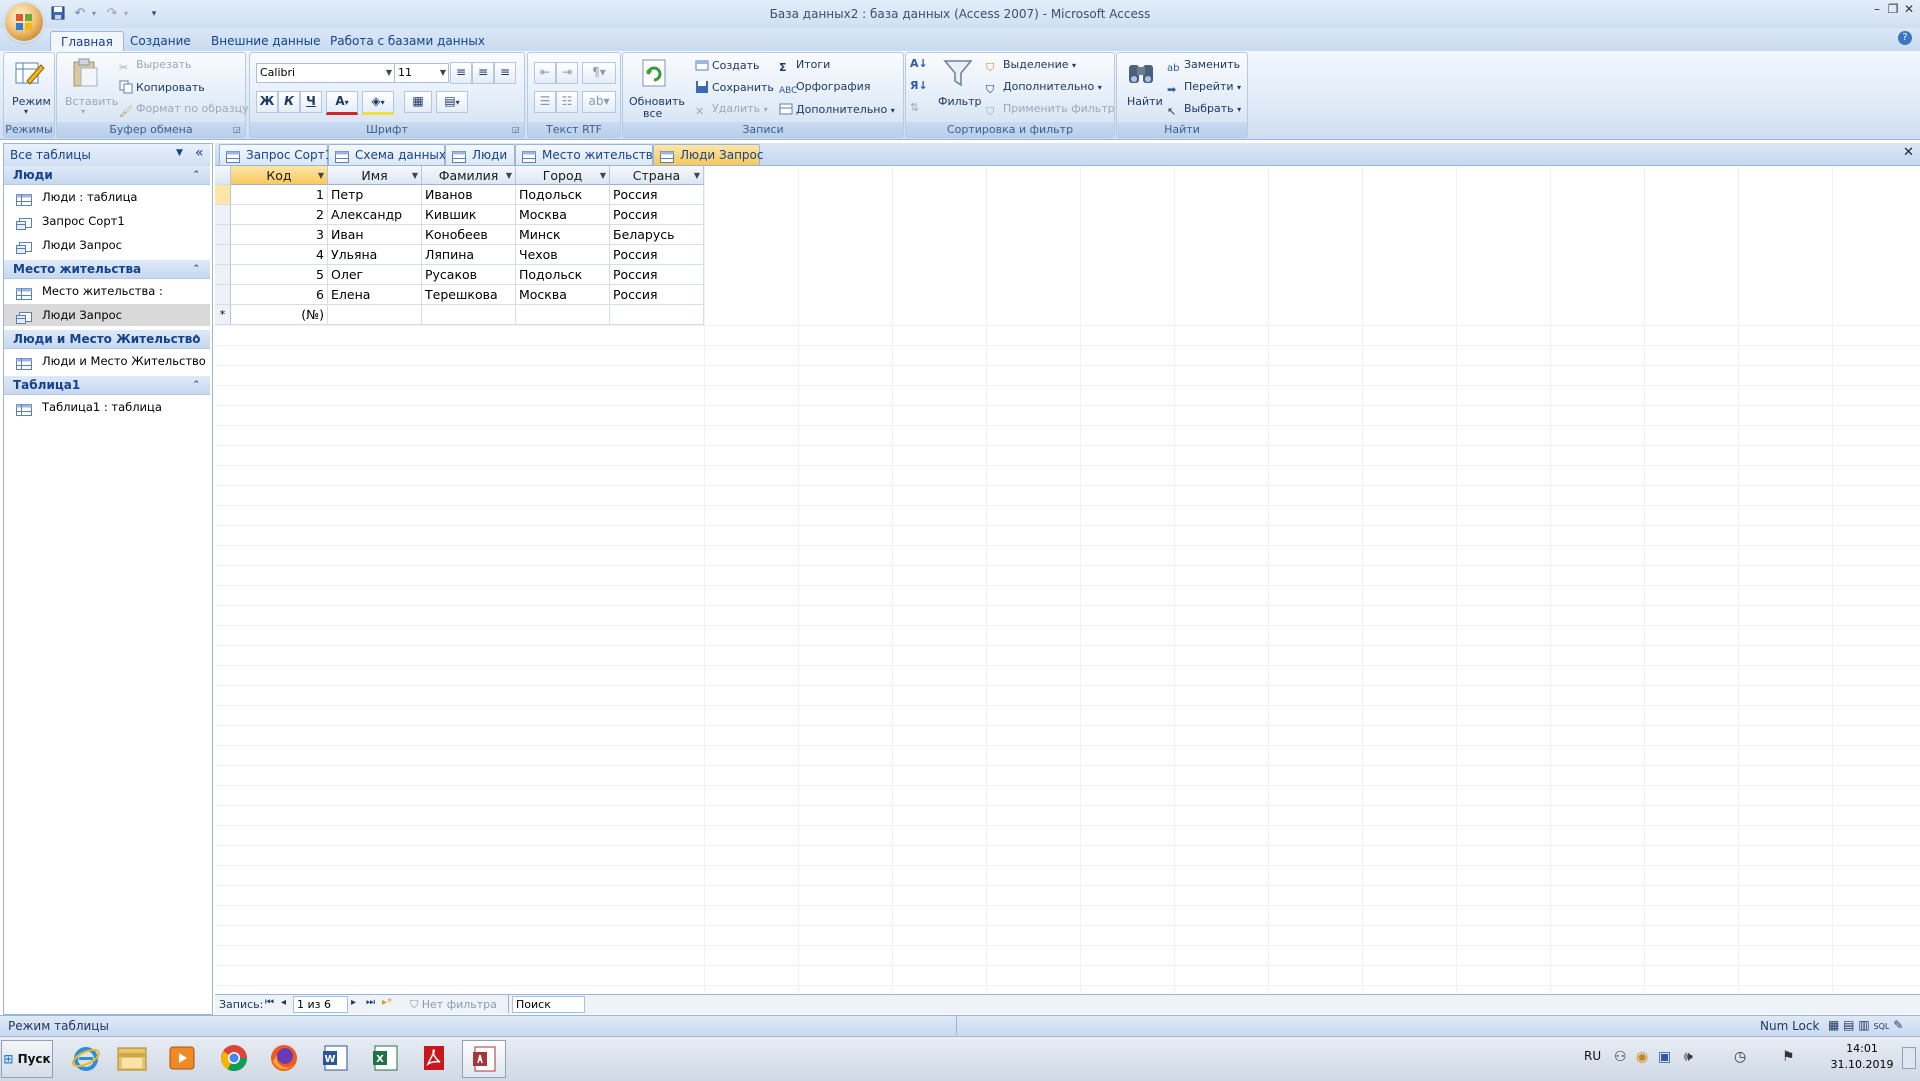 The image size is (1920, 1081). What do you see at coordinates (279, 295) in the screenshot?
I see `table-cell: 6` at bounding box center [279, 295].